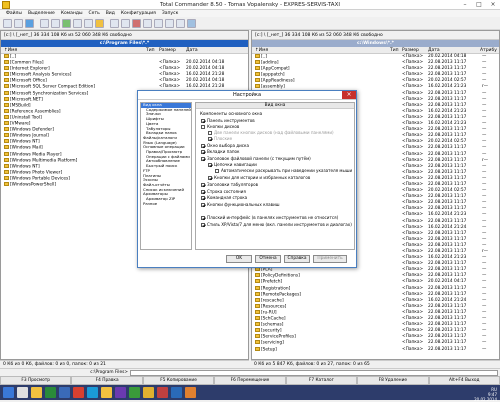  I want to click on minimize-button: –, so click(465, 5).